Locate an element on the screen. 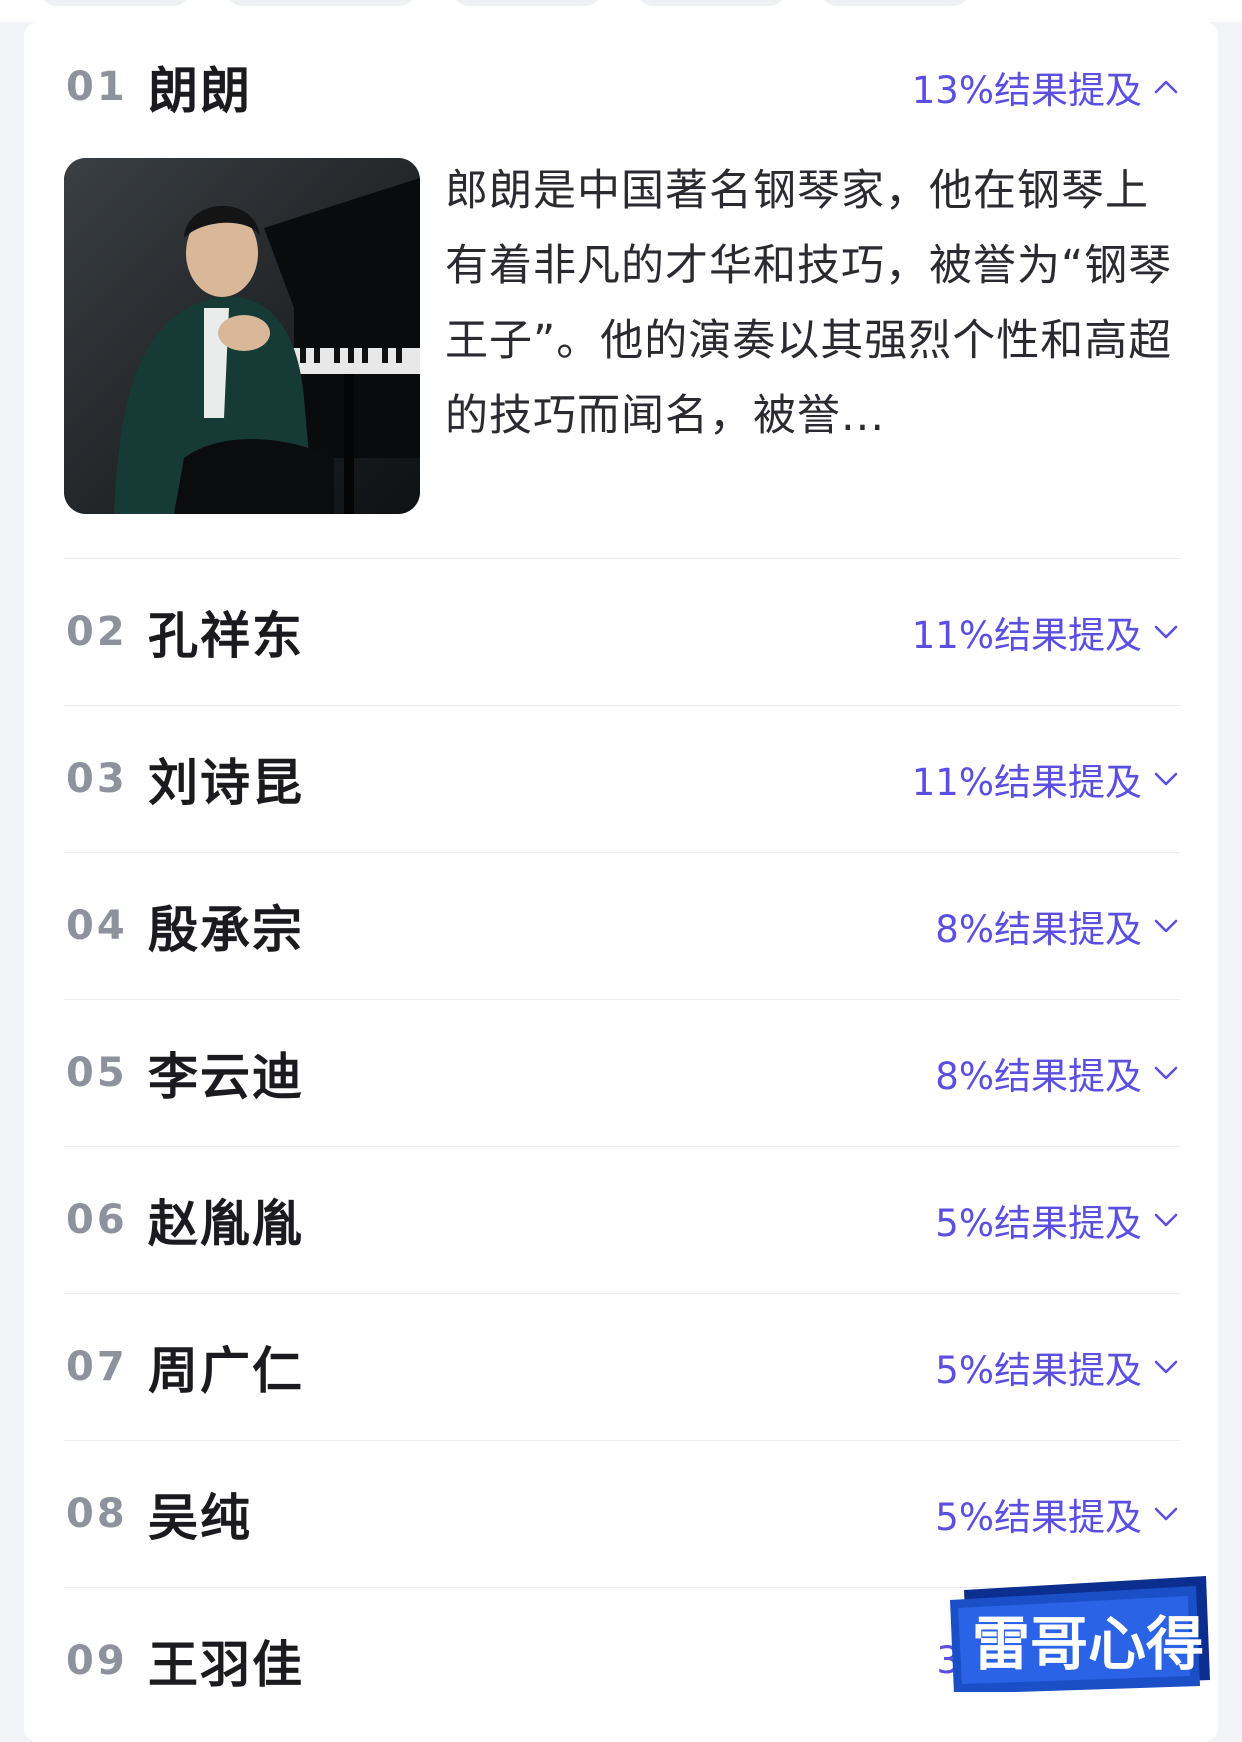  rank-number: 02 is located at coordinates (97, 631).